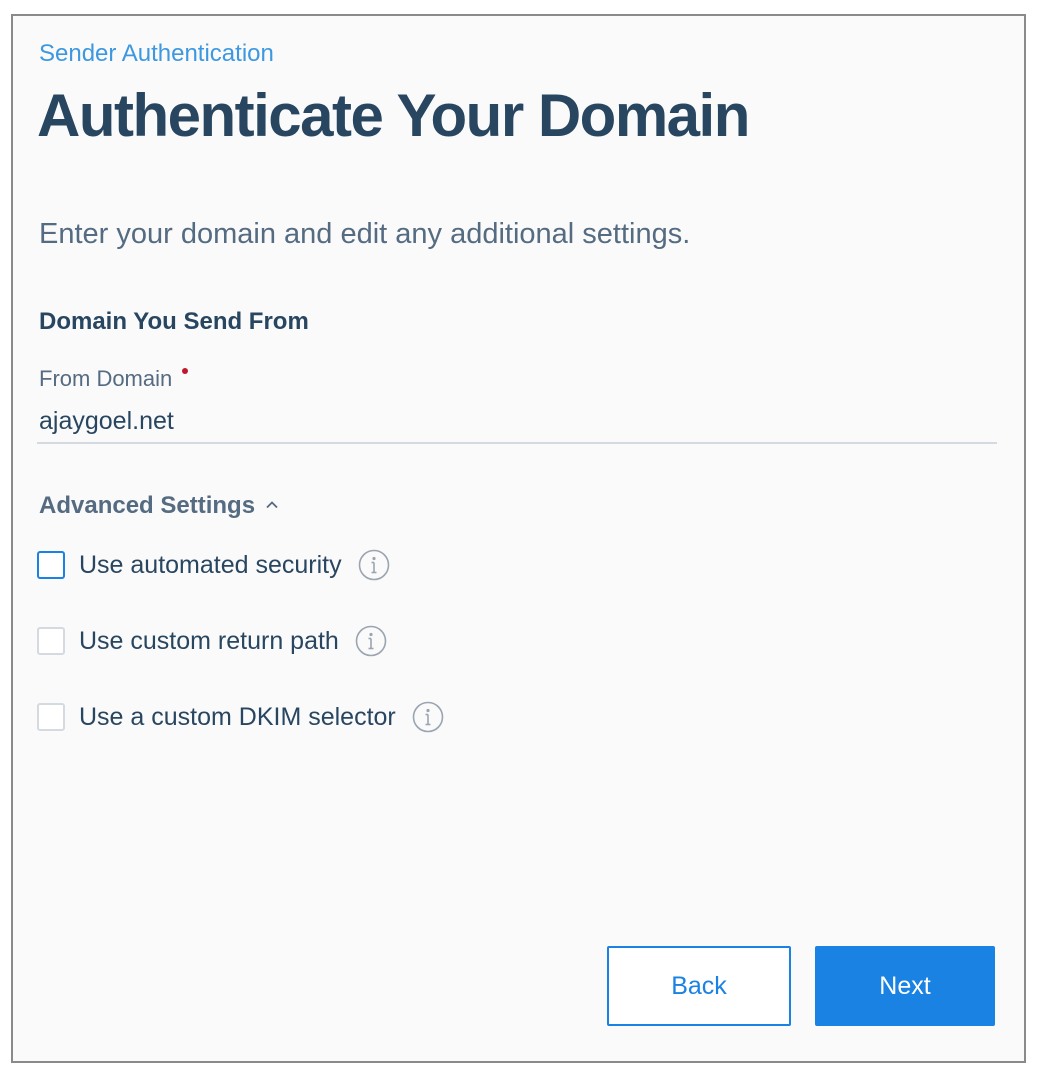 This screenshot has width=1040, height=1076. I want to click on breadcrumb: Sender Authentication, so click(156, 53).